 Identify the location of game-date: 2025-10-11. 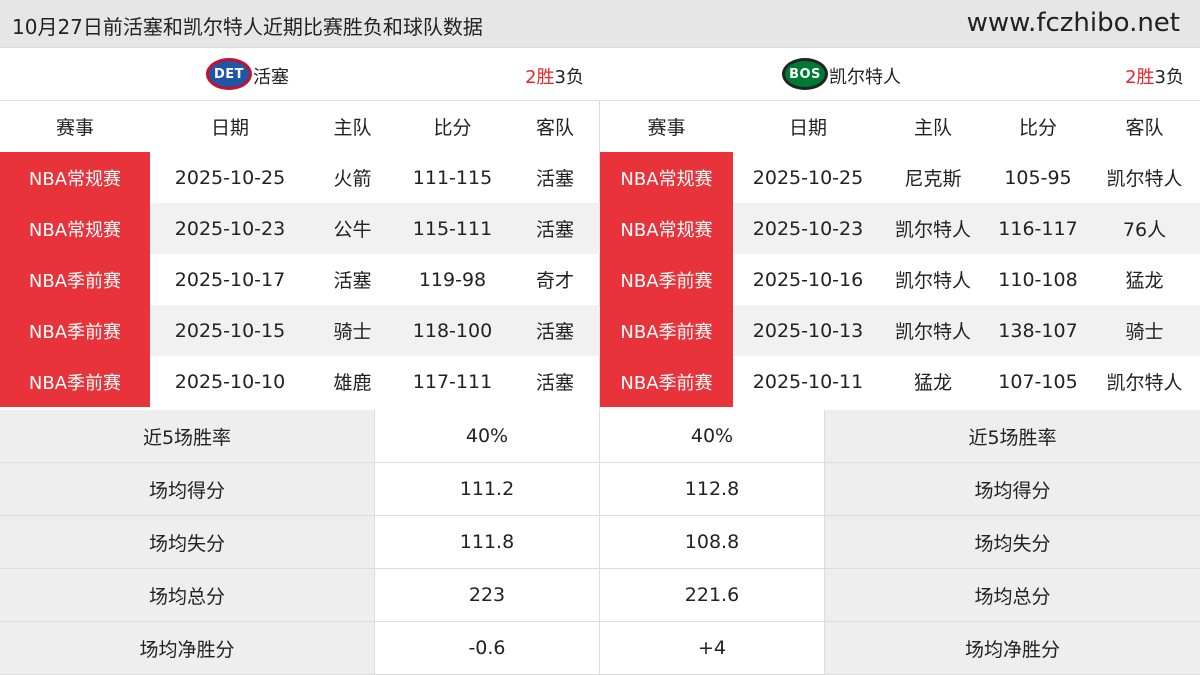
(808, 381).